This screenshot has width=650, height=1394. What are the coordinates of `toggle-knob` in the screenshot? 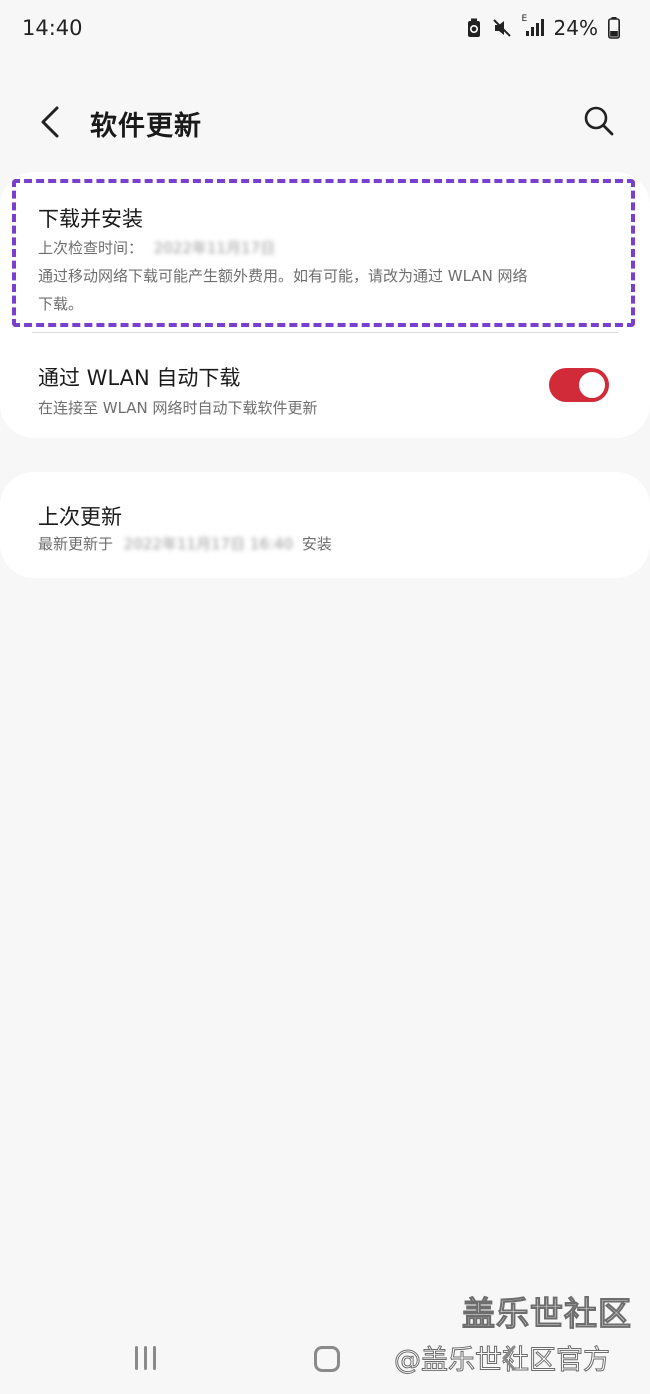 It's located at (592, 385).